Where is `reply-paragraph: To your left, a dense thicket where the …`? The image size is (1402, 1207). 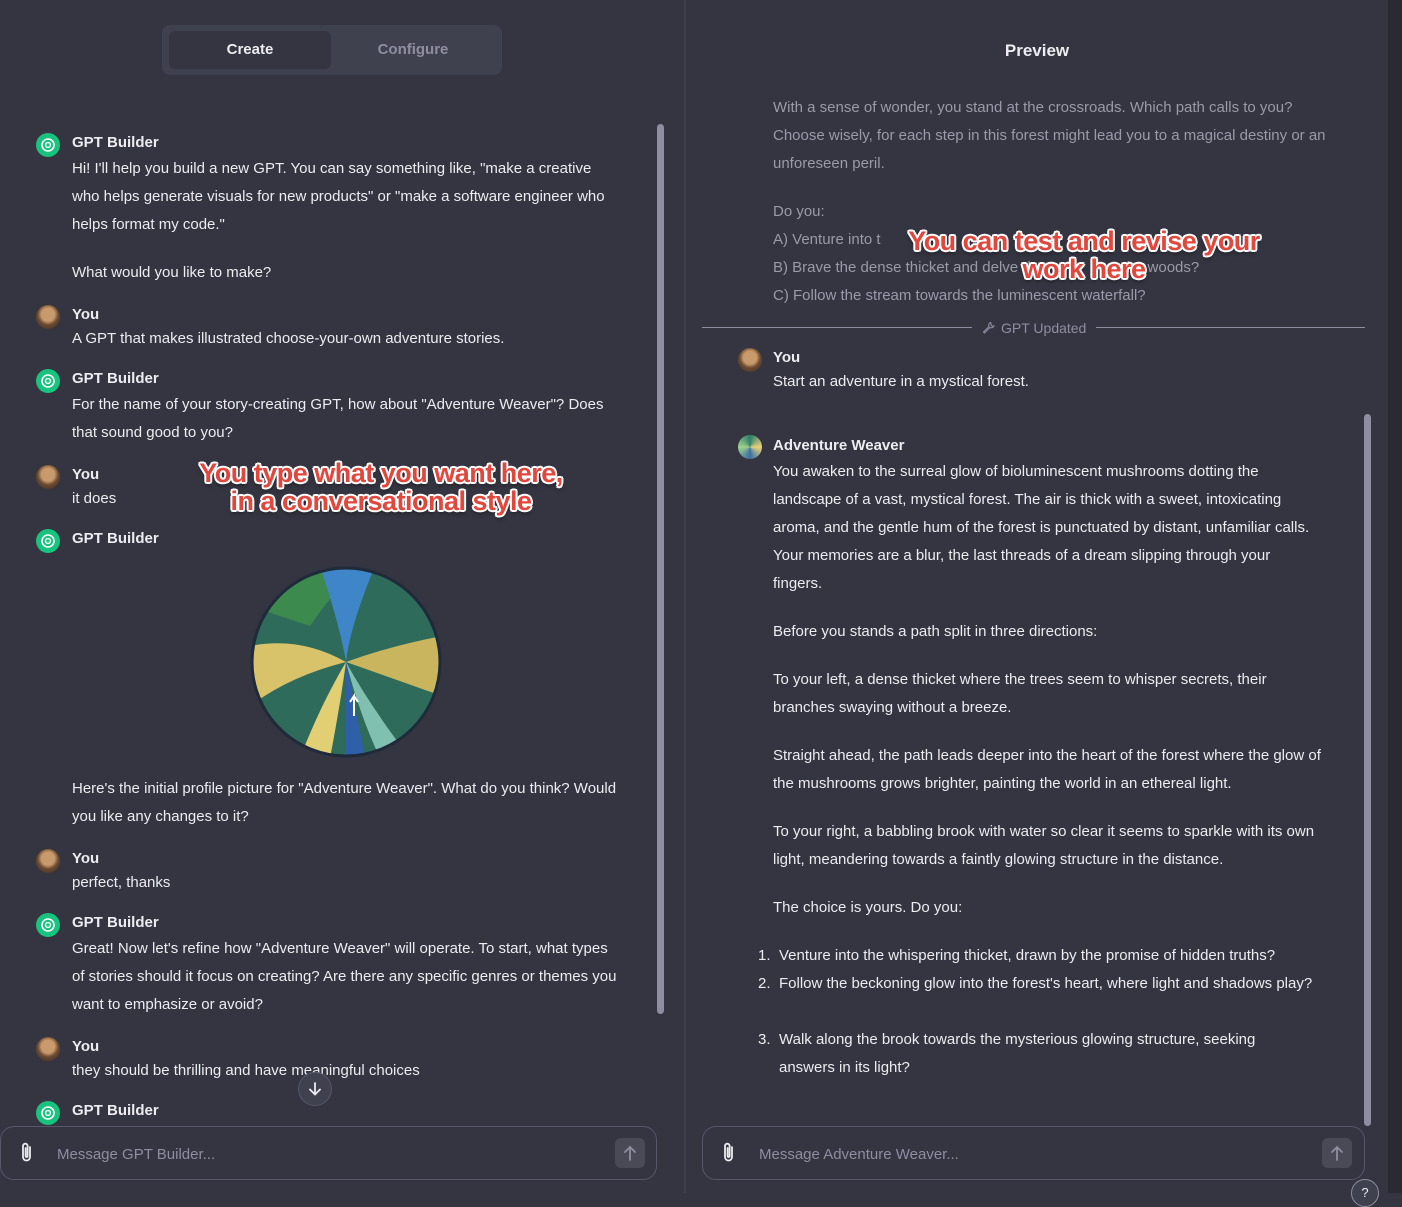
reply-paragraph: To your left, a dense thicket where the … is located at coordinates (1020, 693).